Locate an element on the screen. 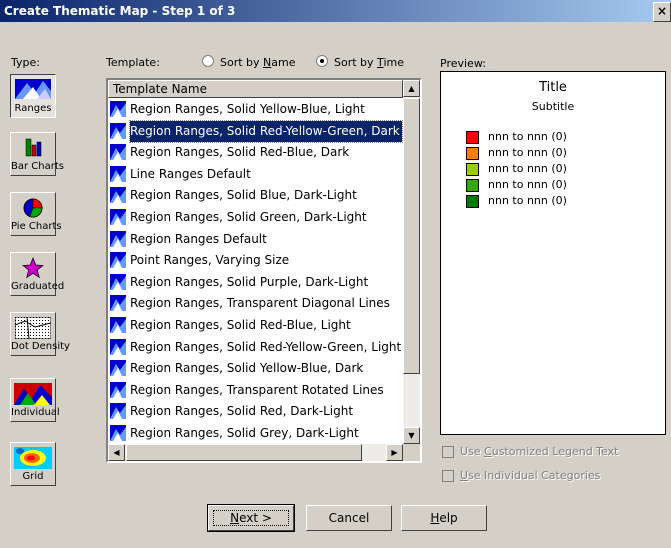 Image resolution: width=671 pixels, height=548 pixels. type-pie-charts-button: Pie Charts is located at coordinates (36, 214).